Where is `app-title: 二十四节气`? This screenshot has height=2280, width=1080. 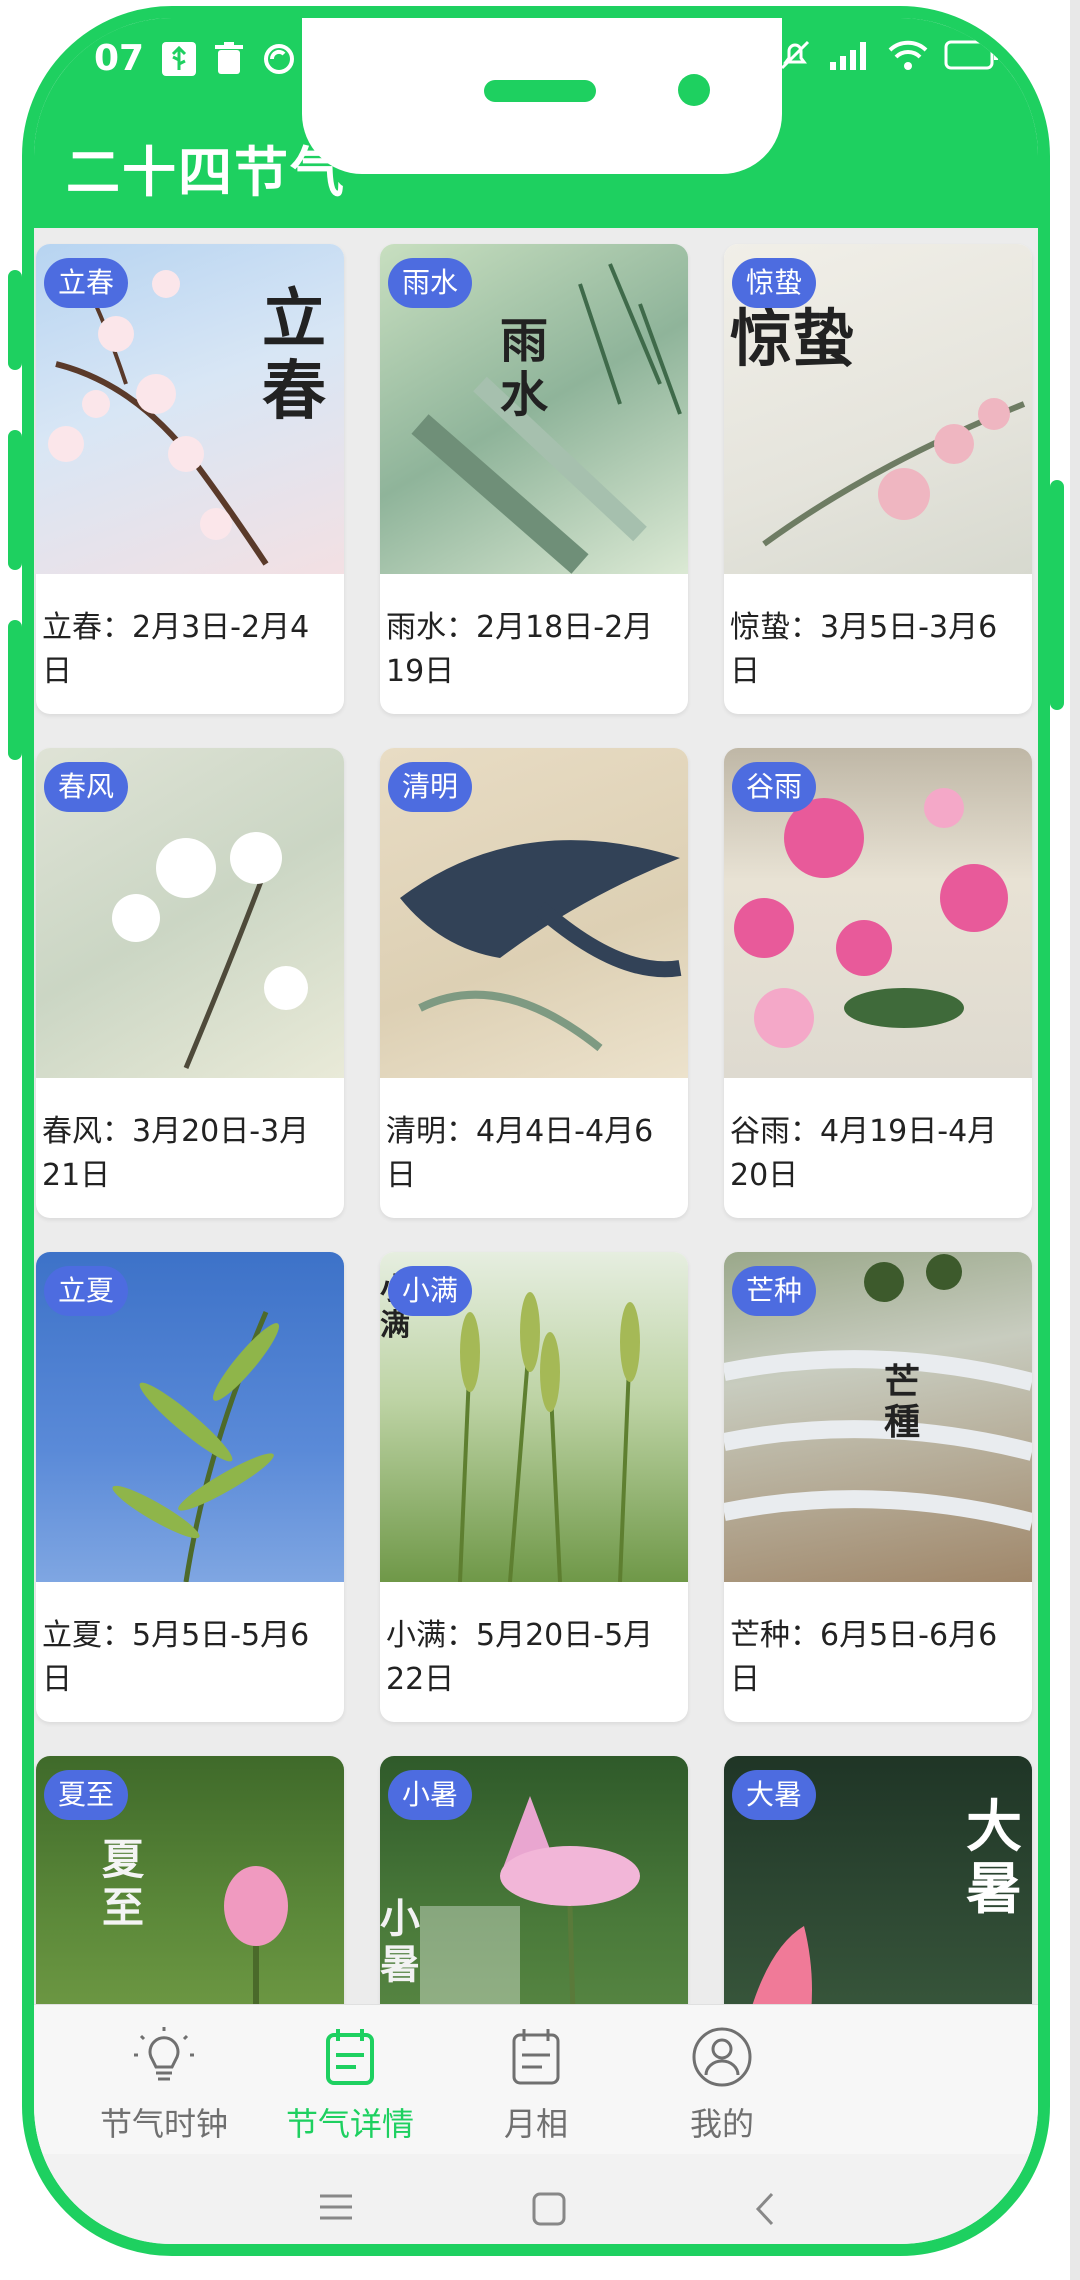
app-title: 二十四节气 is located at coordinates (206, 172).